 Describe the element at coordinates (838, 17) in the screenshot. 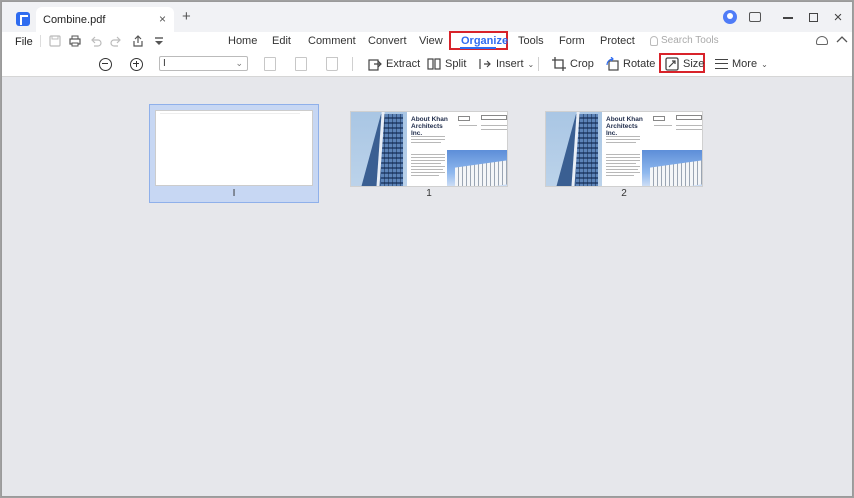

I see `close-window-button: ×` at that location.